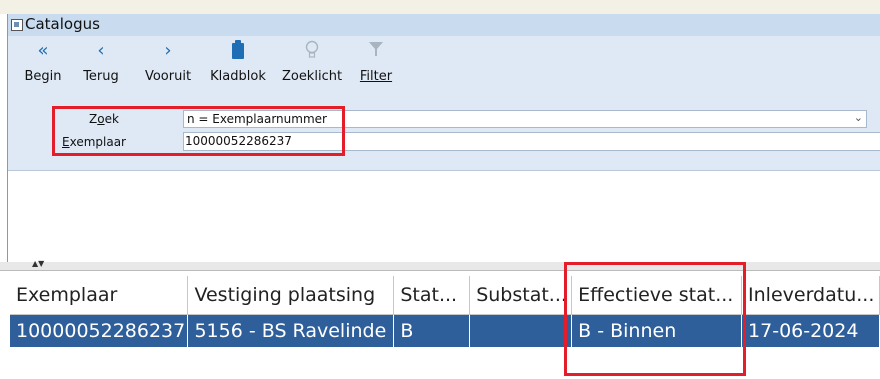 This screenshot has width=880, height=379. Describe the element at coordinates (43, 50) in the screenshot. I see `double-left-icon: «` at that location.